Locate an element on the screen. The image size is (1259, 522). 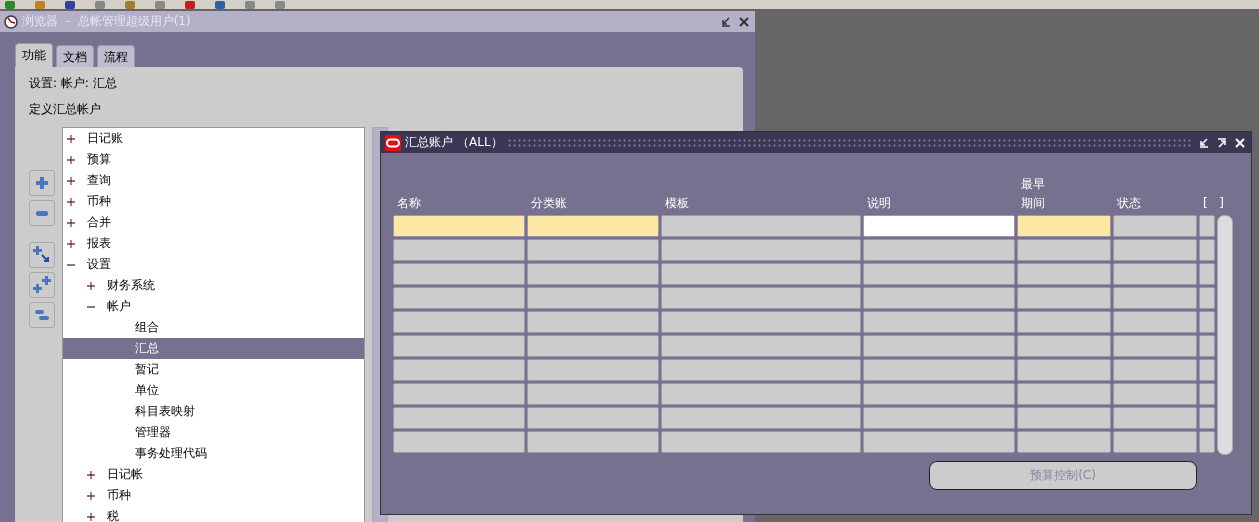
tab: 流程 is located at coordinates (116, 56).